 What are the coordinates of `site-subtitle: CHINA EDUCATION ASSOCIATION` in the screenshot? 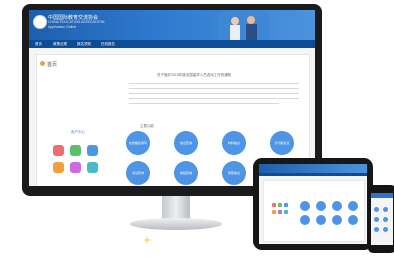 It's located at (76, 22).